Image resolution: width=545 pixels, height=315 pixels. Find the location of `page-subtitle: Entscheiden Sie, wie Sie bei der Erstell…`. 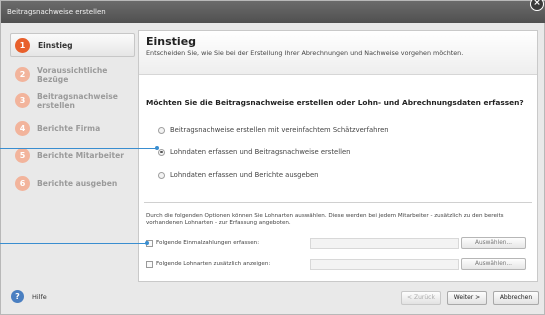

page-subtitle: Entscheiden Sie, wie Sie bei der Erstell… is located at coordinates (305, 53).